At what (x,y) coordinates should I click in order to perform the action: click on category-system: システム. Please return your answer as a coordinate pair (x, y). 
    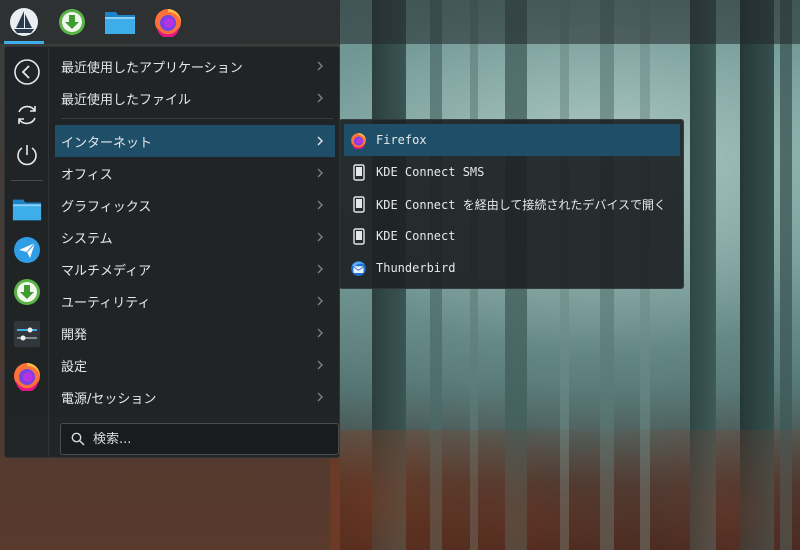
    Looking at the image, I should click on (195, 237).